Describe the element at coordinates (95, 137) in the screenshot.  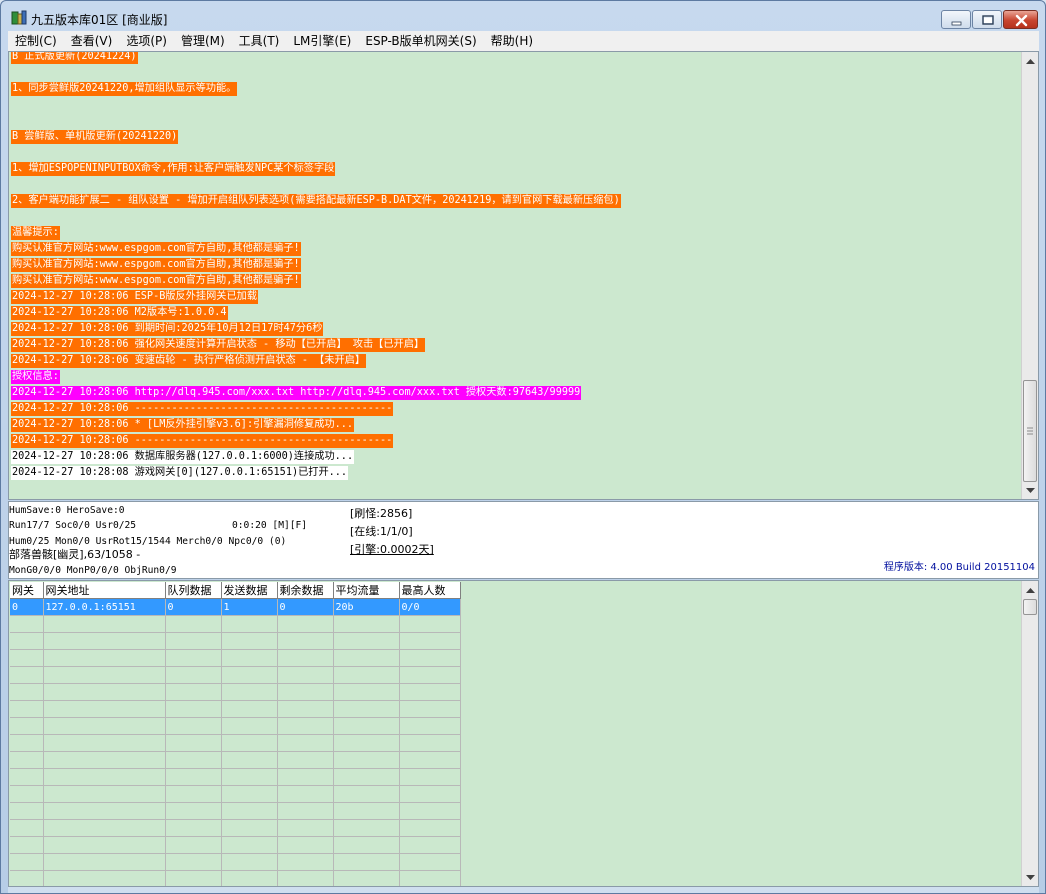
I see `log-line: B 尝鲜版、单机版更新(20241220)` at that location.